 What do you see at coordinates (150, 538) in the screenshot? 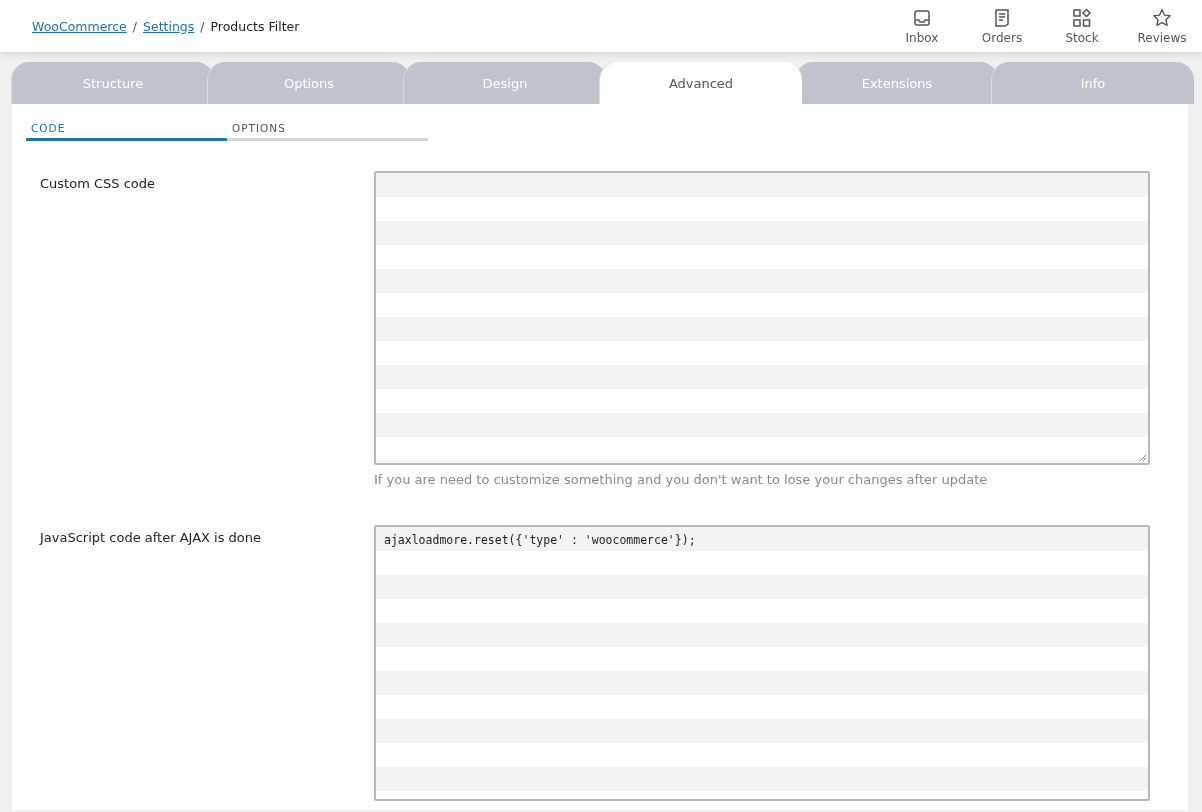
I see `field-label: JavaScript code after AJAX is done` at bounding box center [150, 538].